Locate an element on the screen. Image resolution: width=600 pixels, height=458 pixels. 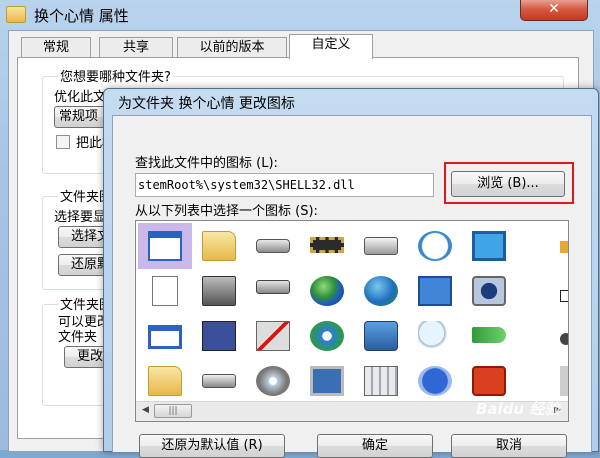
disc-drive-icon is located at coordinates (219, 381).